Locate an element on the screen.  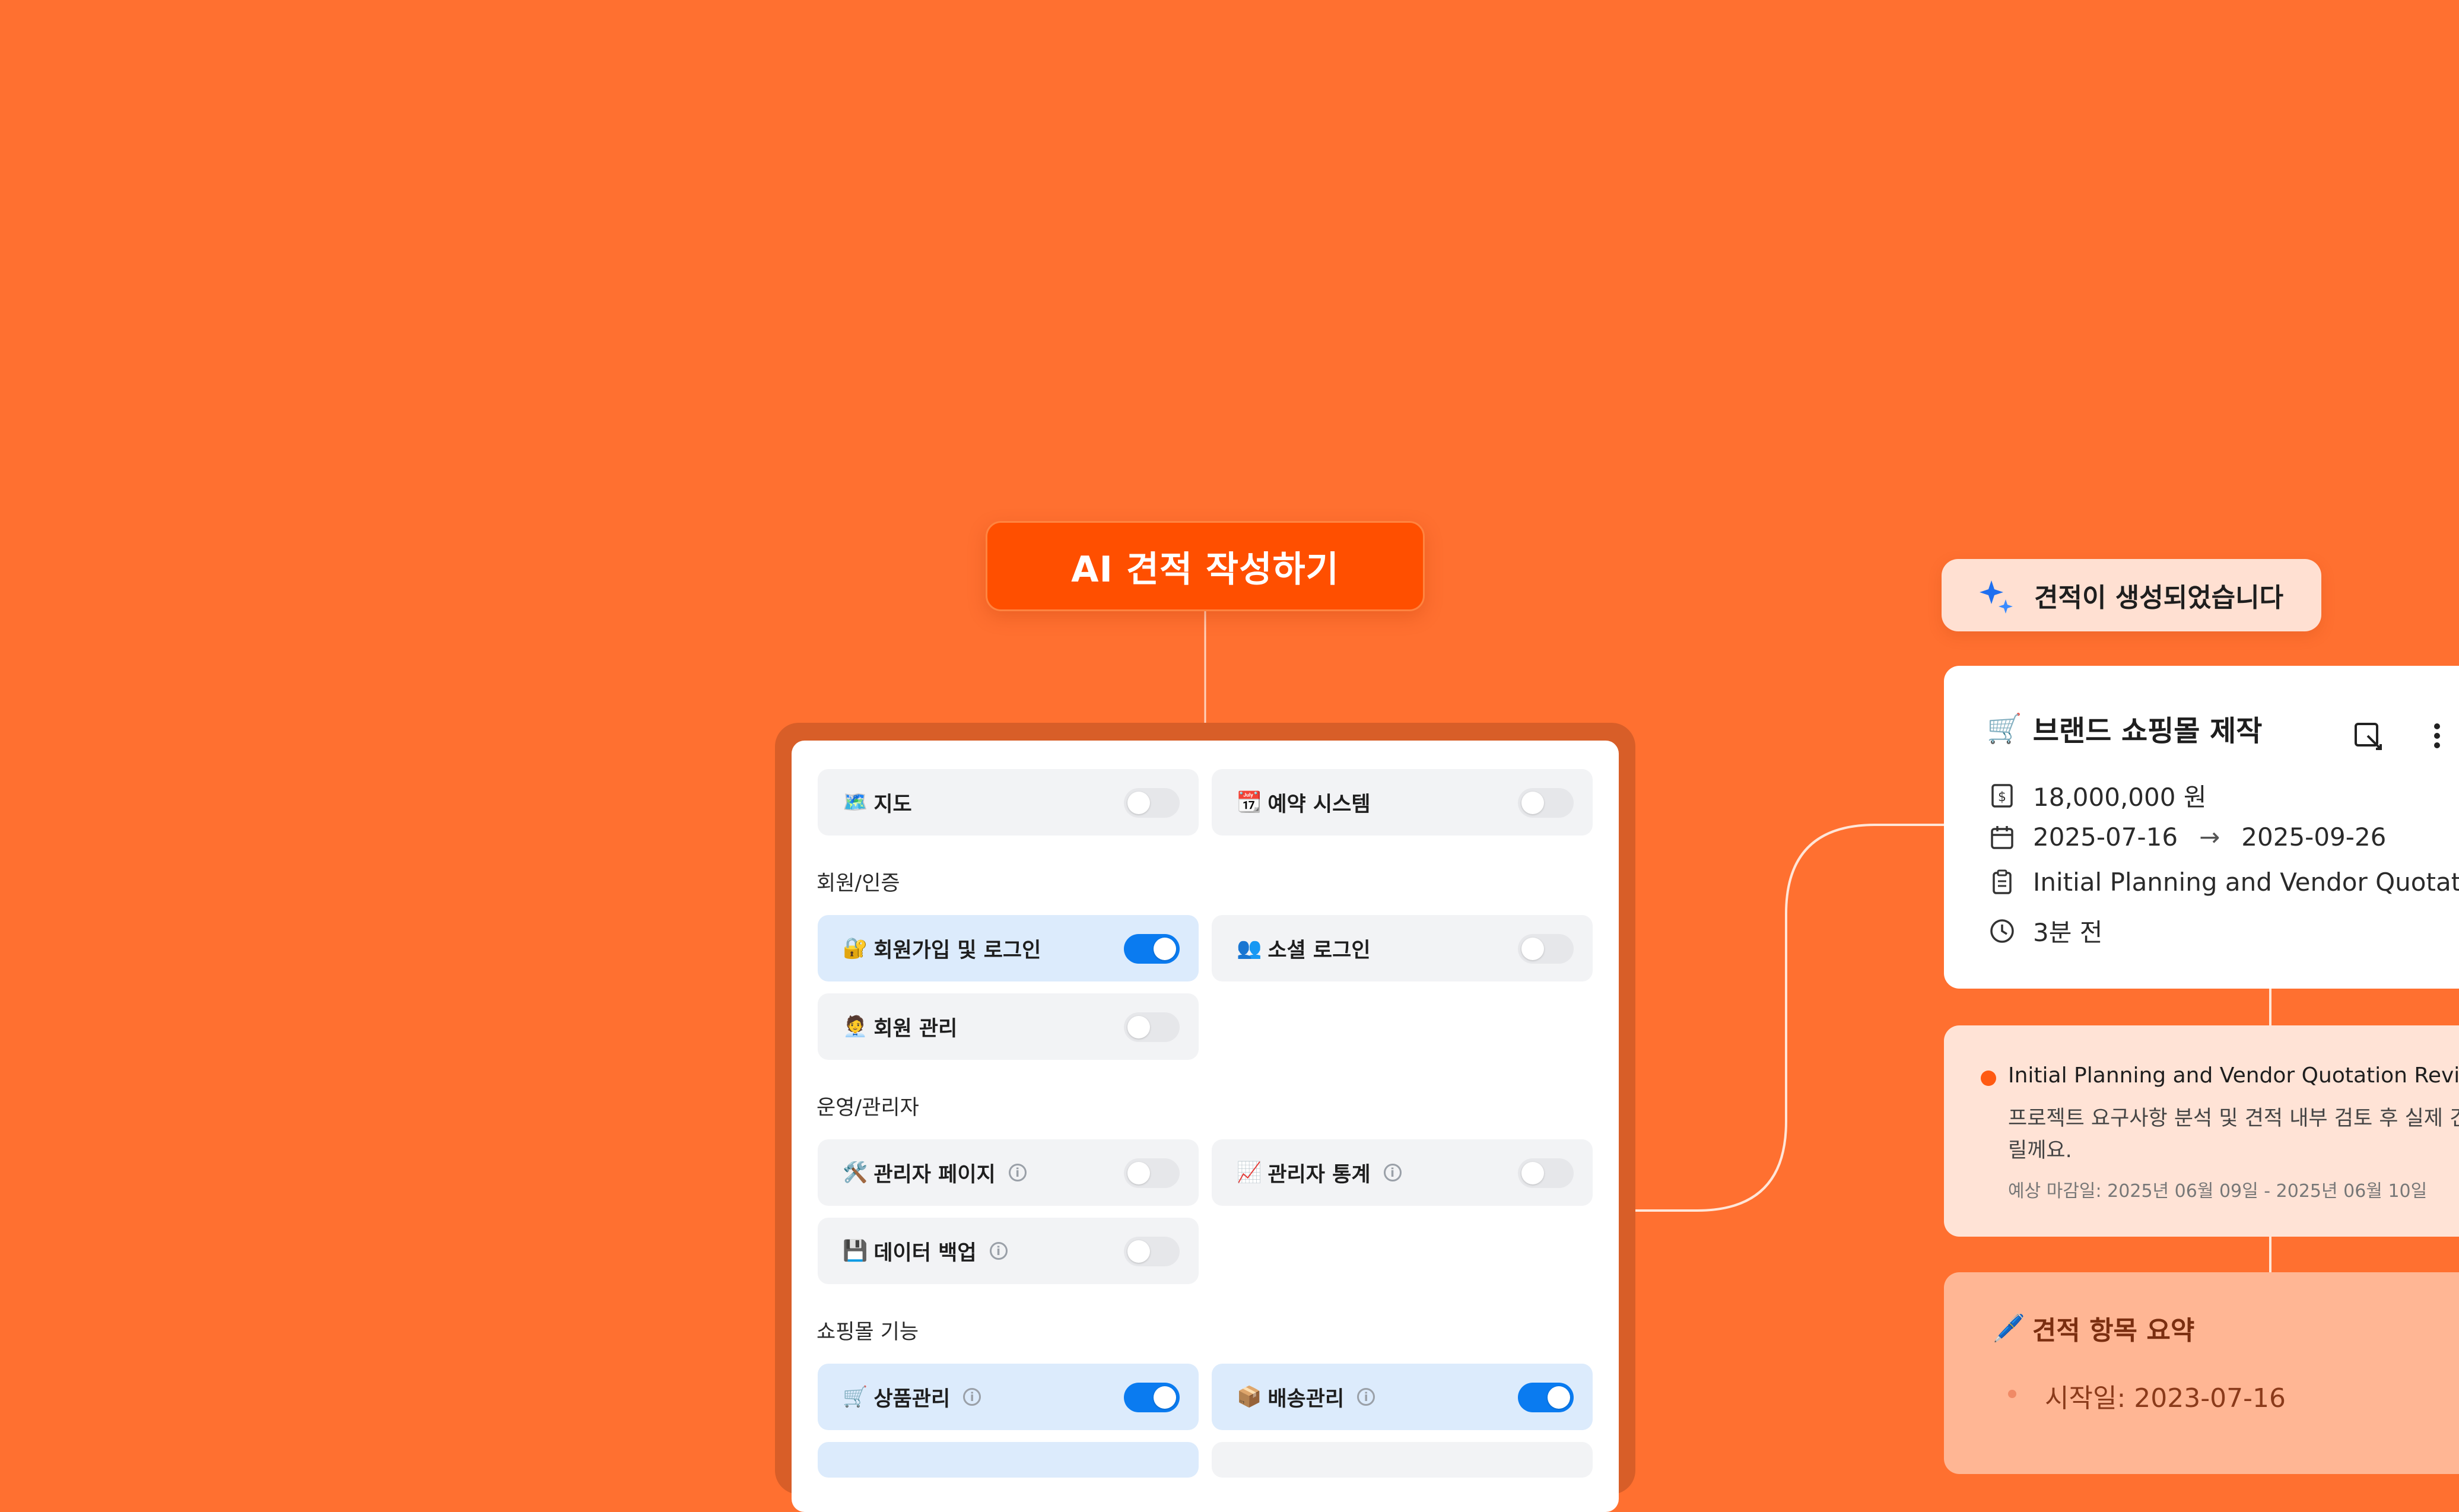
section-title-auth: 회원/인증 is located at coordinates (859, 883).